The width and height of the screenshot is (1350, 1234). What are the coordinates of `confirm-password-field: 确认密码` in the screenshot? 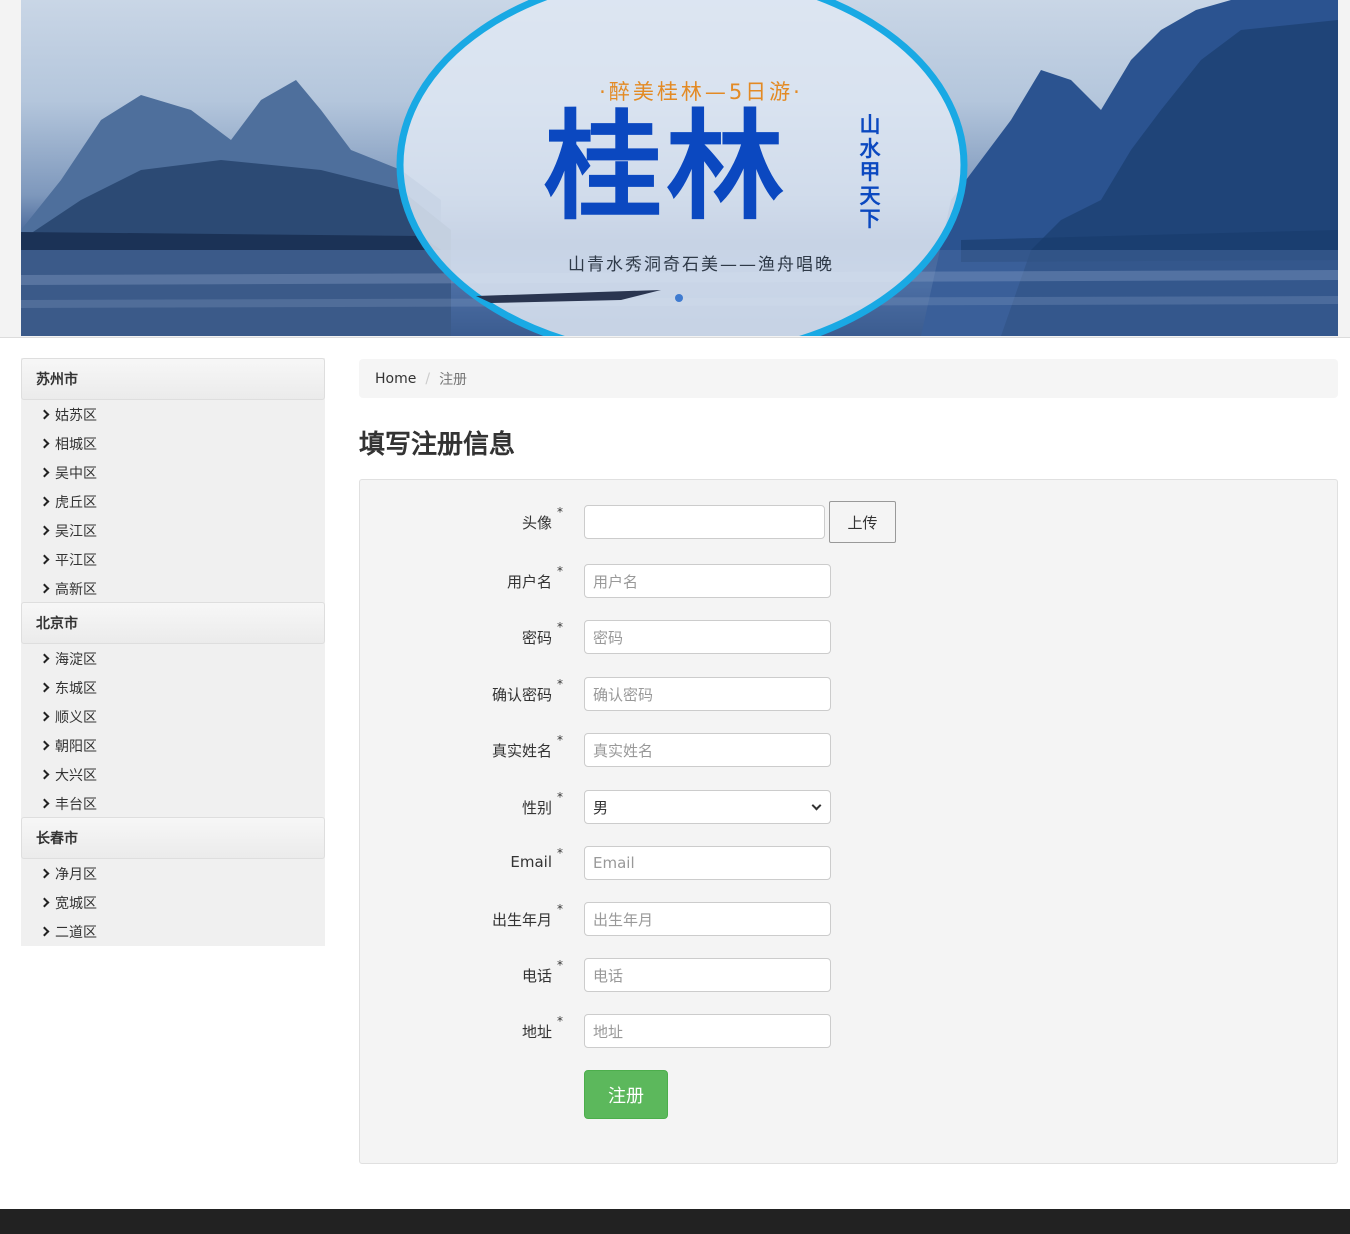 It's located at (707, 694).